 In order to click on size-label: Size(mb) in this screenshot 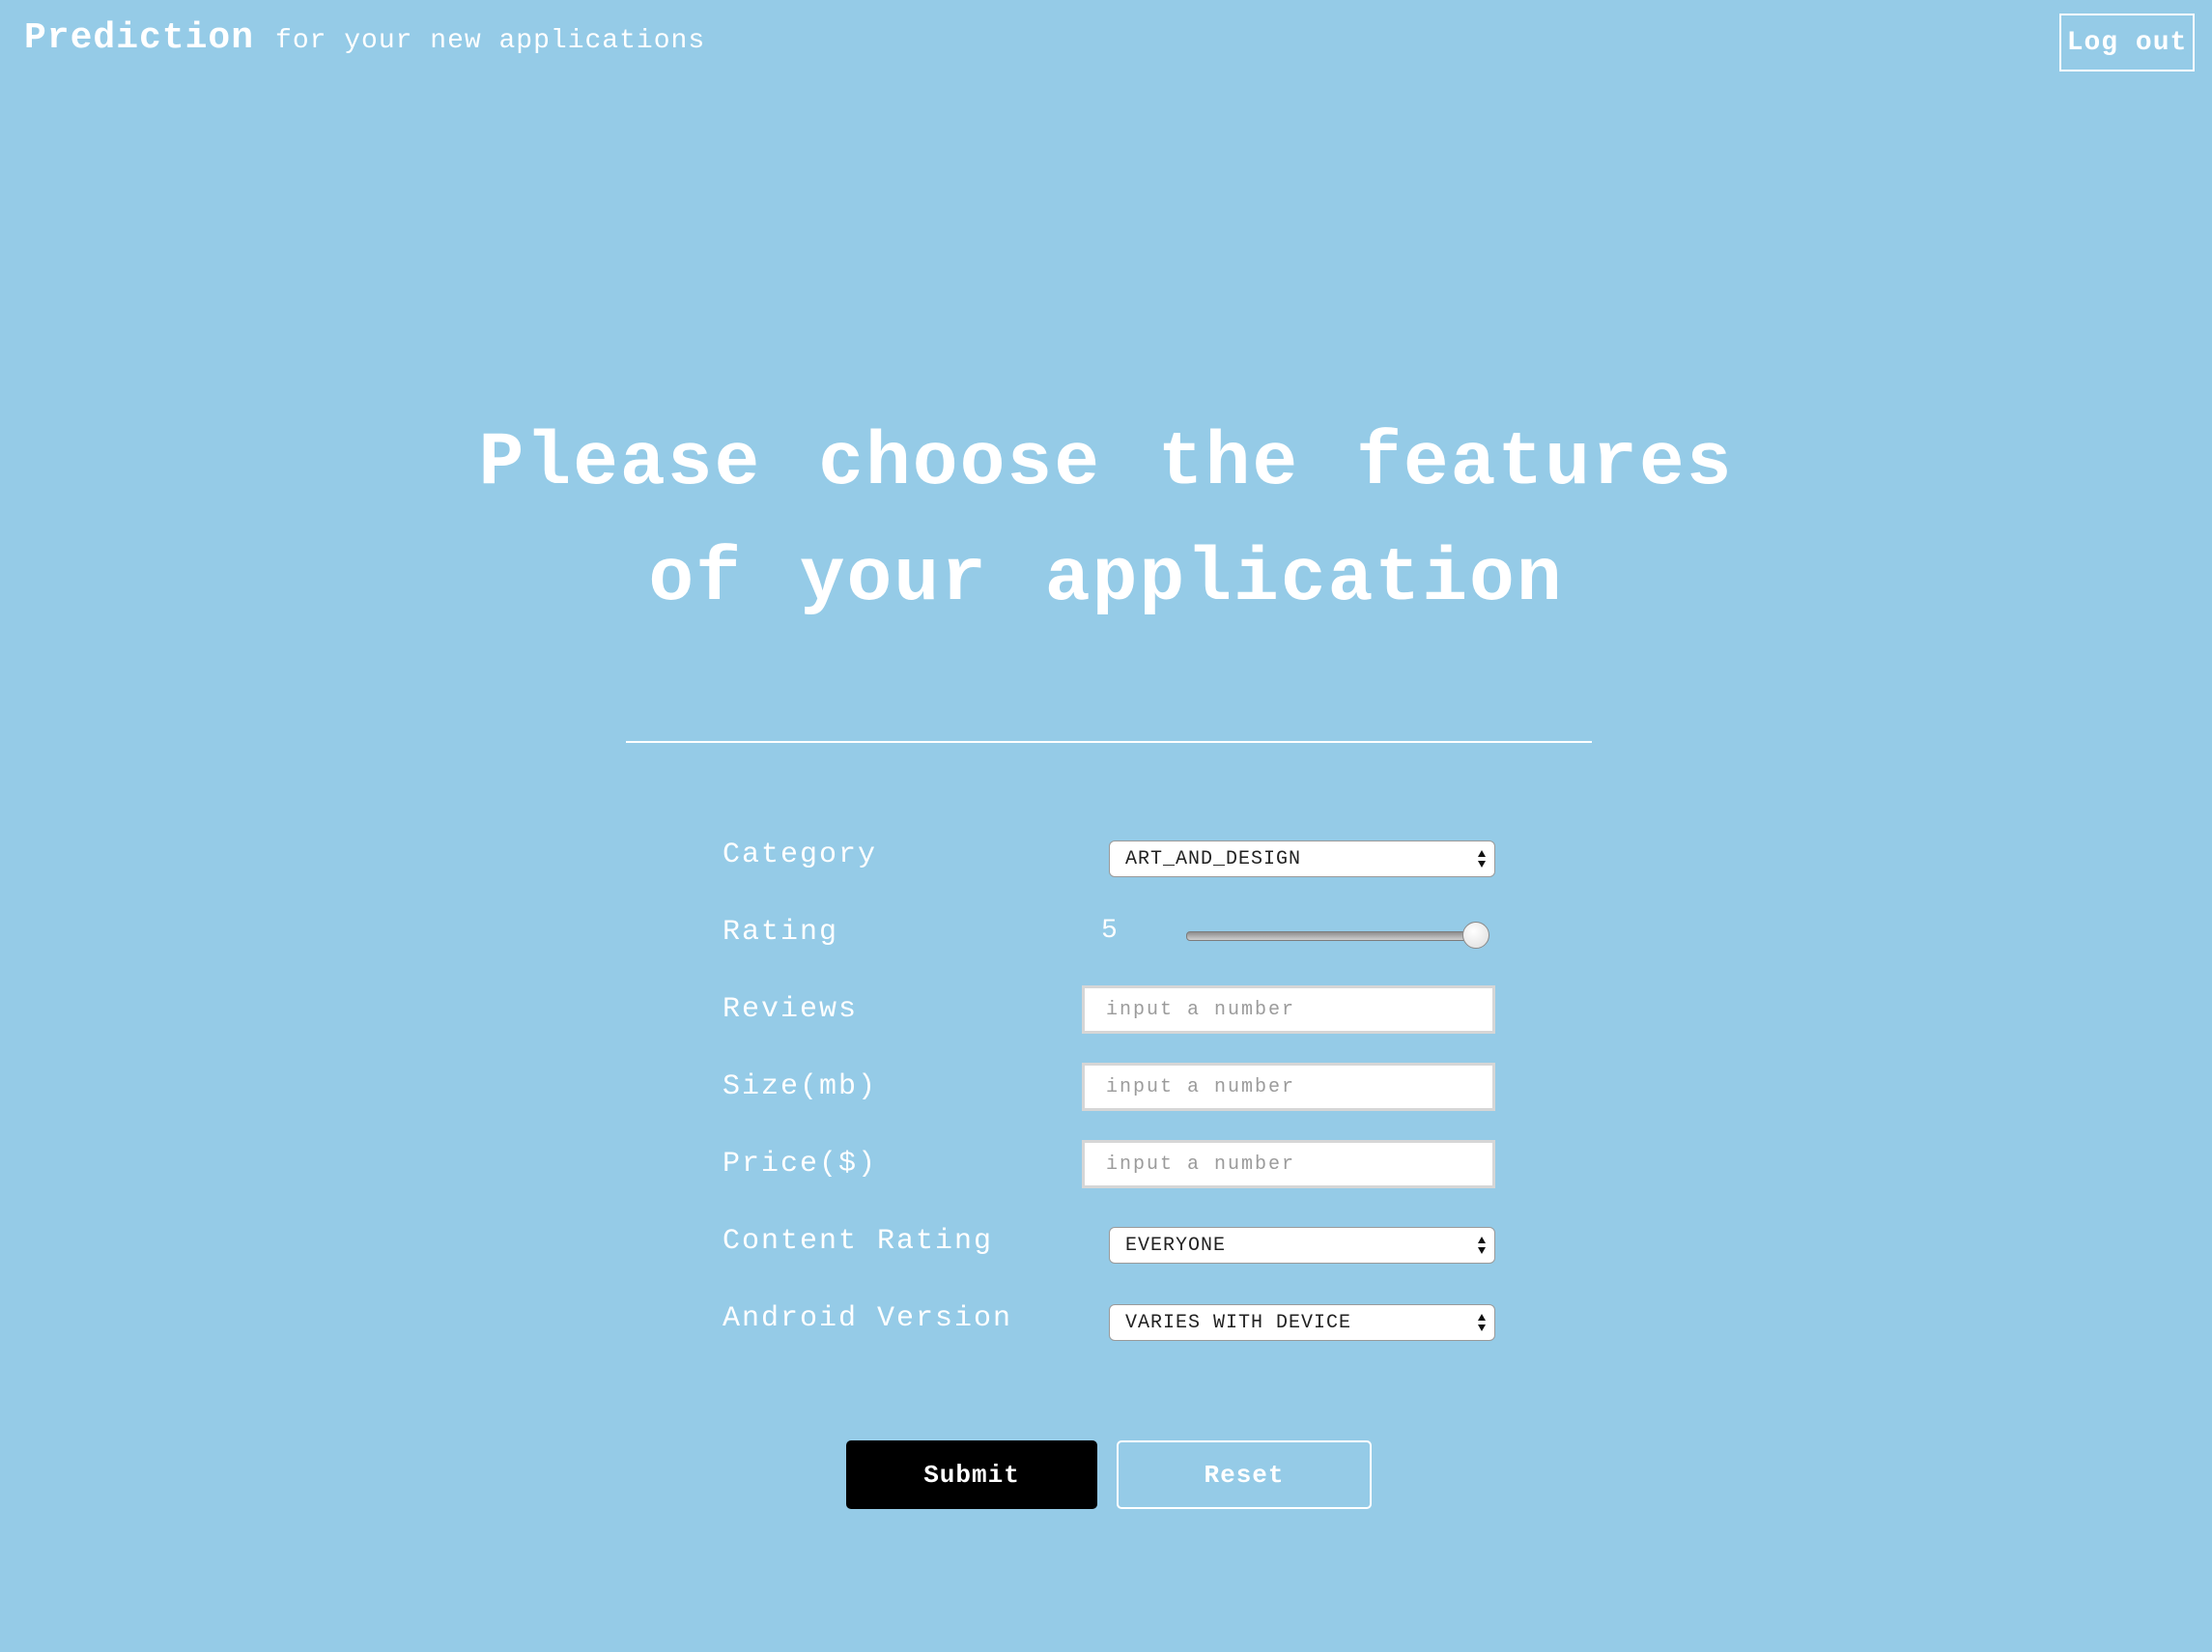, I will do `click(800, 1086)`.